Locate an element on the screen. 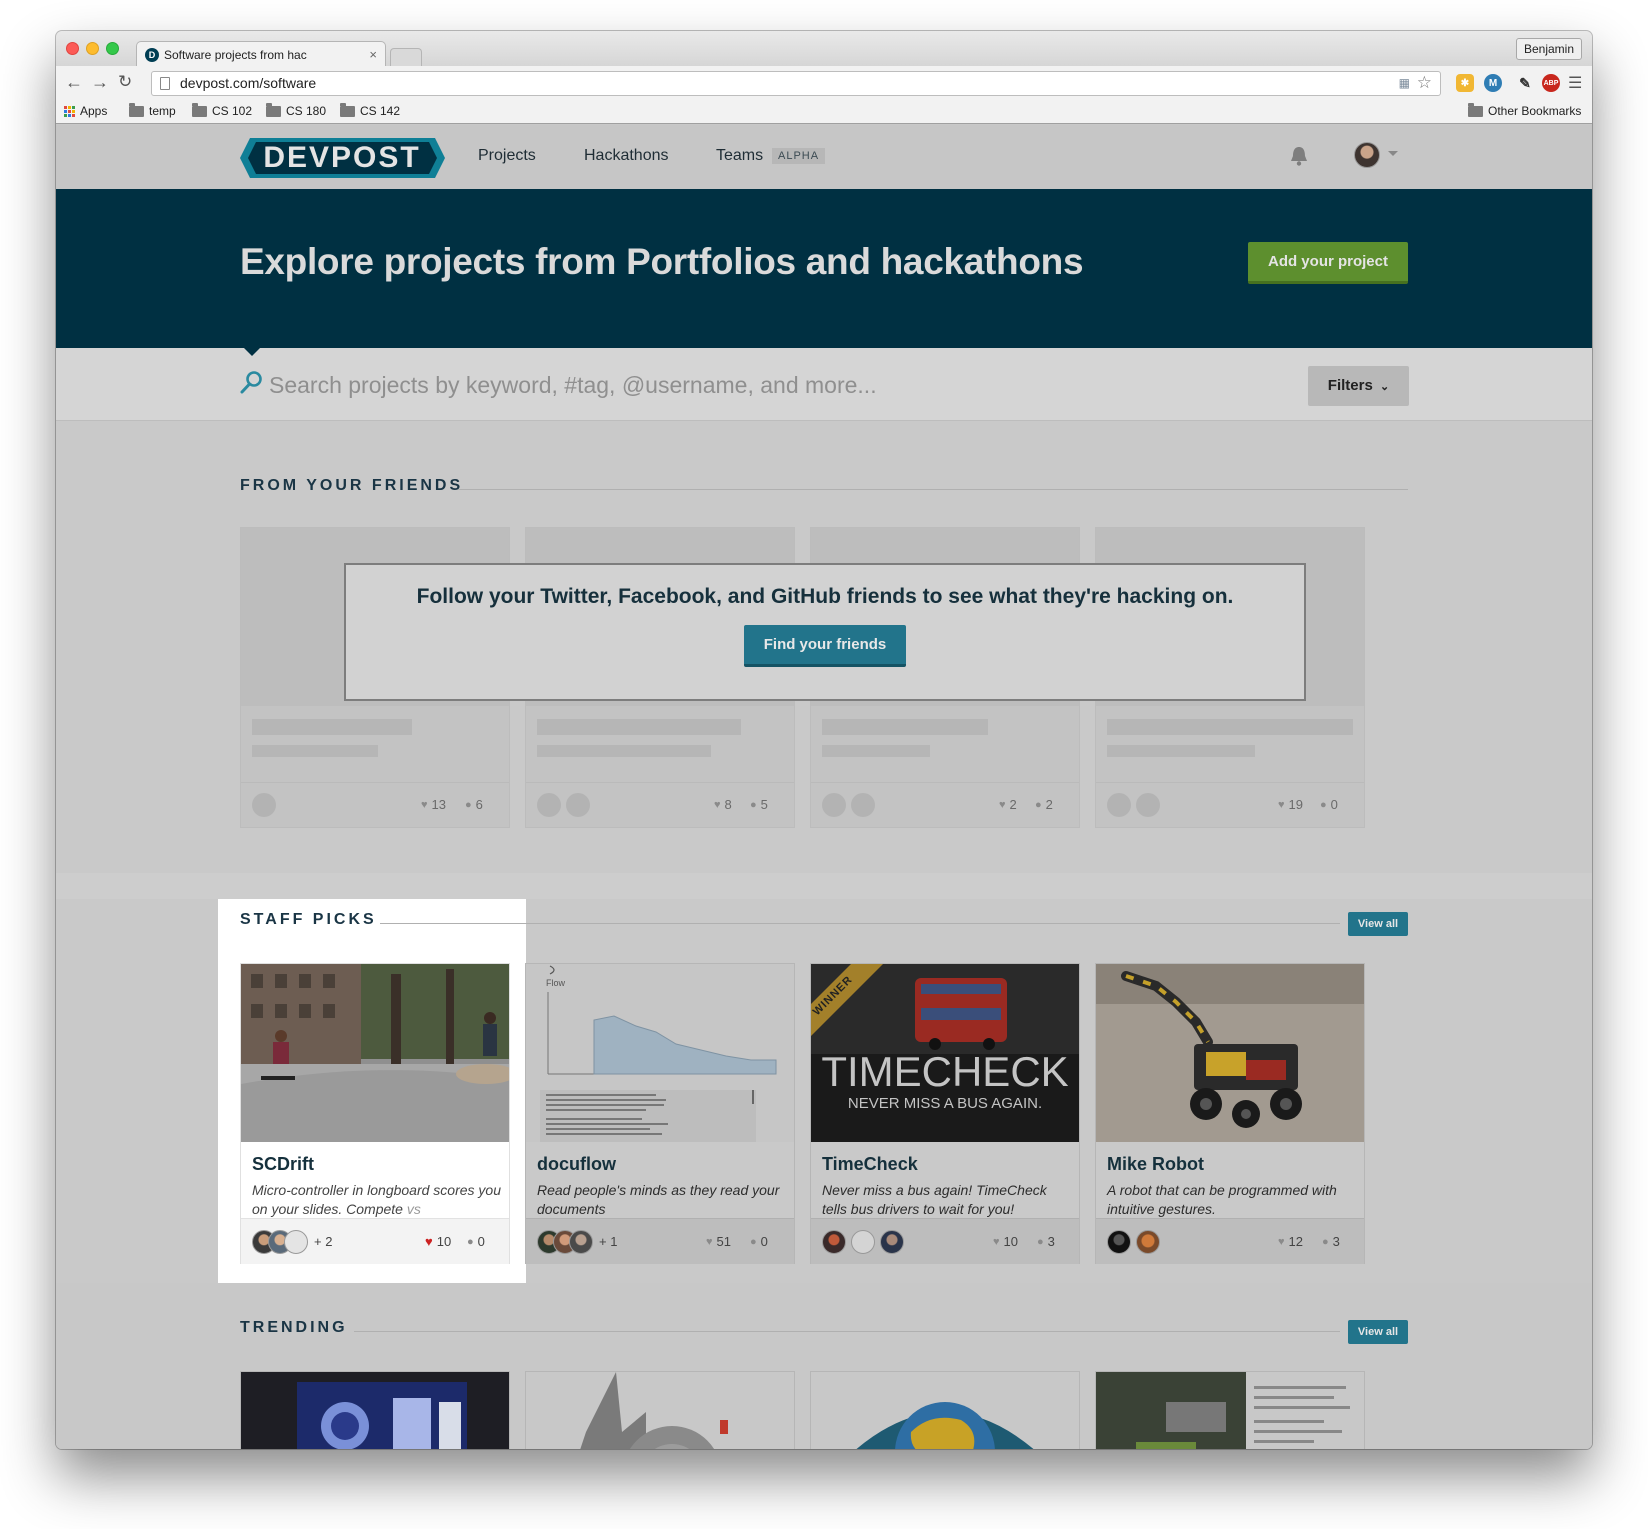 The height and width of the screenshot is (1529, 1648). back-icon: ← is located at coordinates (74, 82).